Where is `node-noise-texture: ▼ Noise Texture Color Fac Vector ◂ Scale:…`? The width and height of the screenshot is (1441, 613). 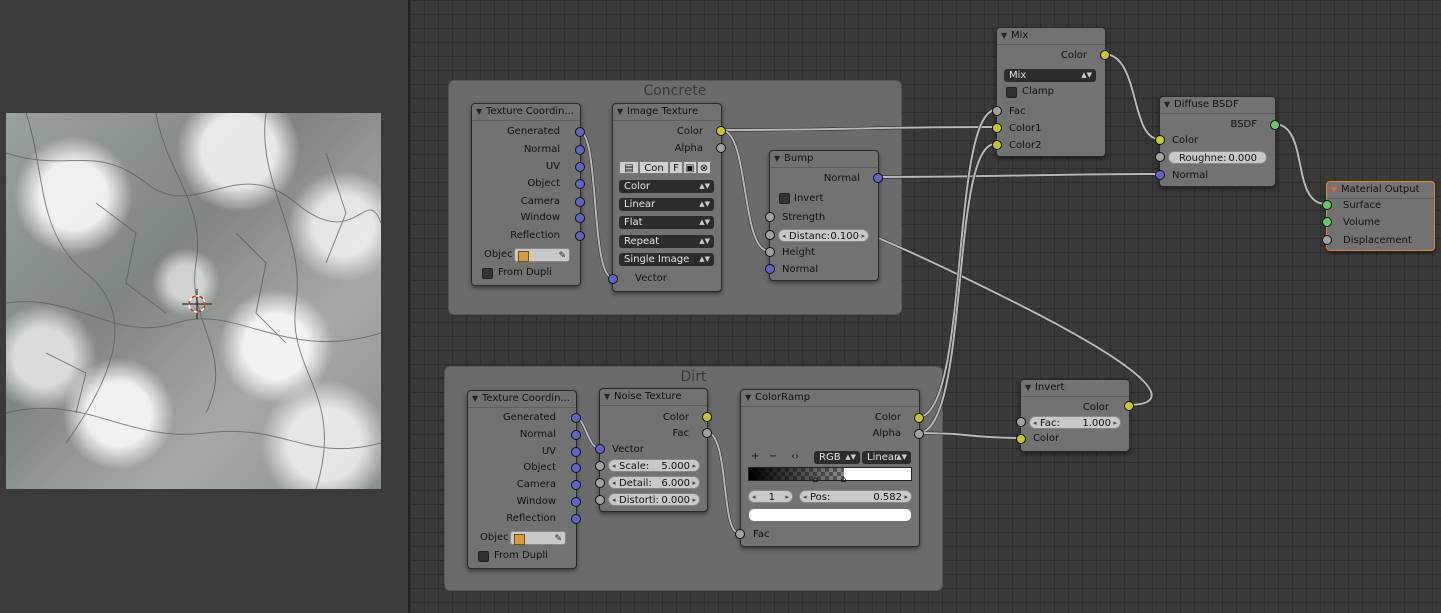
node-noise-texture: ▼ Noise Texture Color Fac Vector ◂ Scale:… is located at coordinates (653, 450).